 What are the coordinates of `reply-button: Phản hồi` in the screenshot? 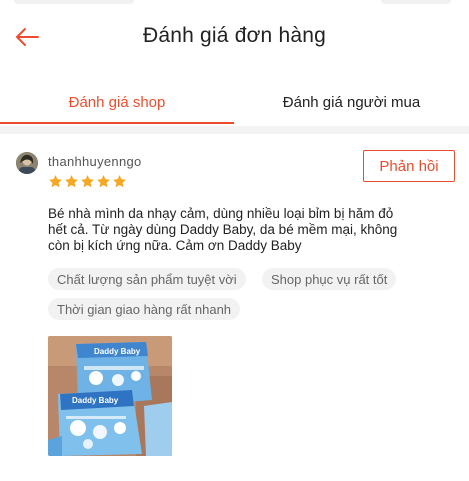 It's located at (409, 166).